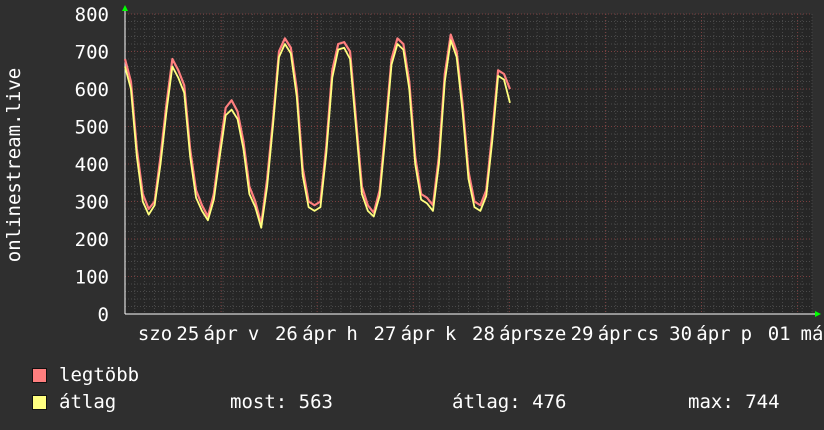  I want to click on y-tick-label: 100, so click(92, 278).